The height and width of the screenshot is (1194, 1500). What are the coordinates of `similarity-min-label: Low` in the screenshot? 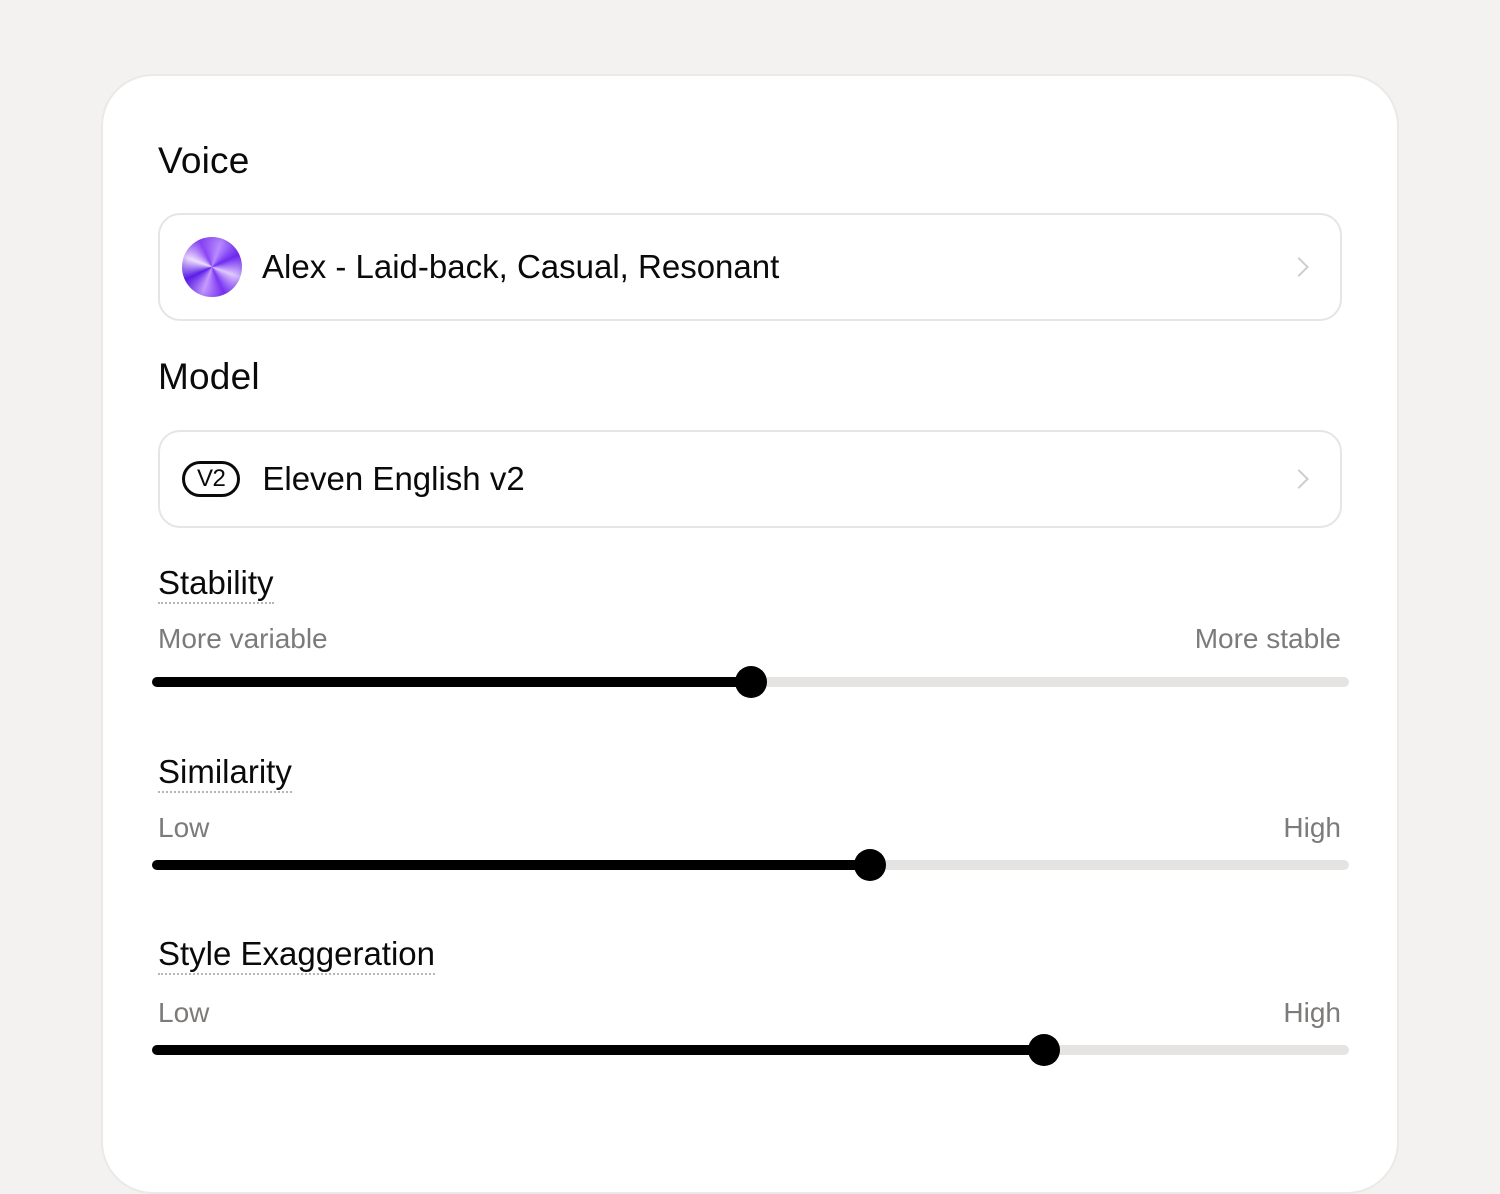 It's located at (184, 827).